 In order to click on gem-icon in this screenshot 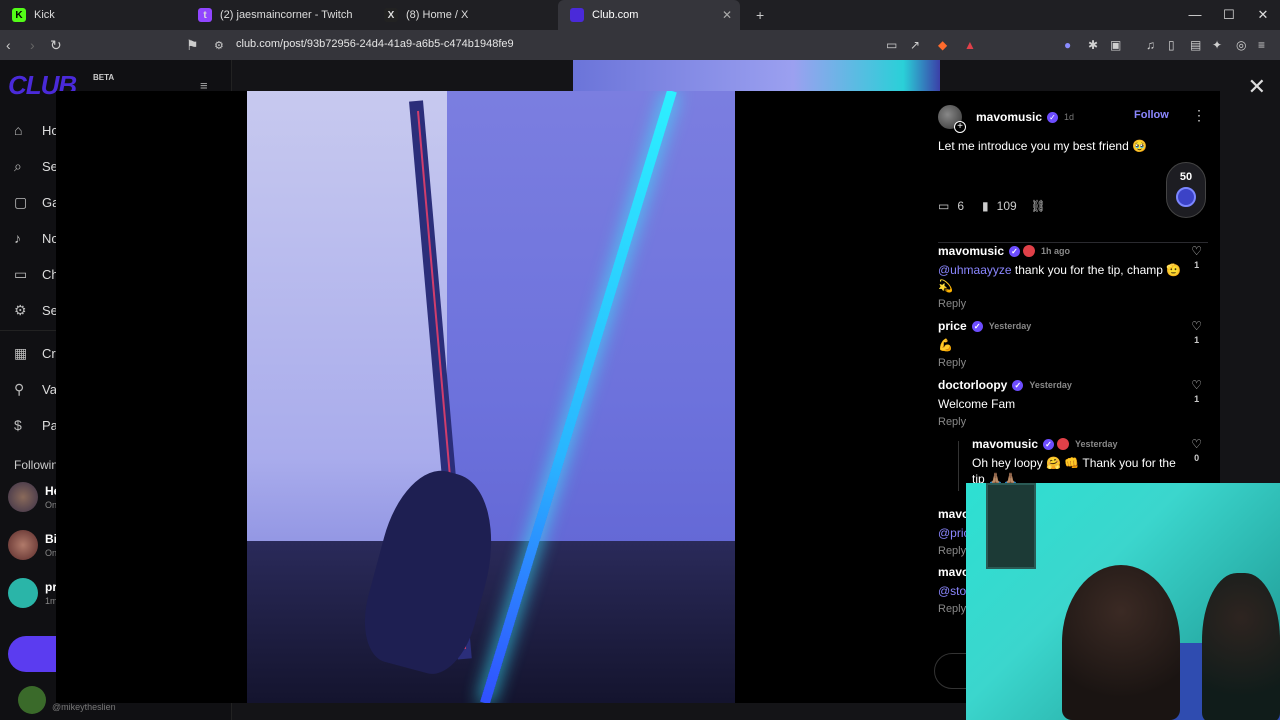, I will do `click(1186, 197)`.